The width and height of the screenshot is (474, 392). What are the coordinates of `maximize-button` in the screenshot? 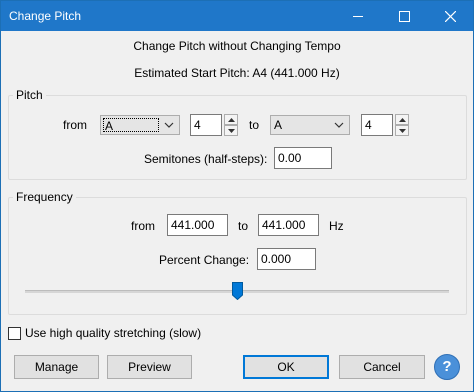 It's located at (404, 16).